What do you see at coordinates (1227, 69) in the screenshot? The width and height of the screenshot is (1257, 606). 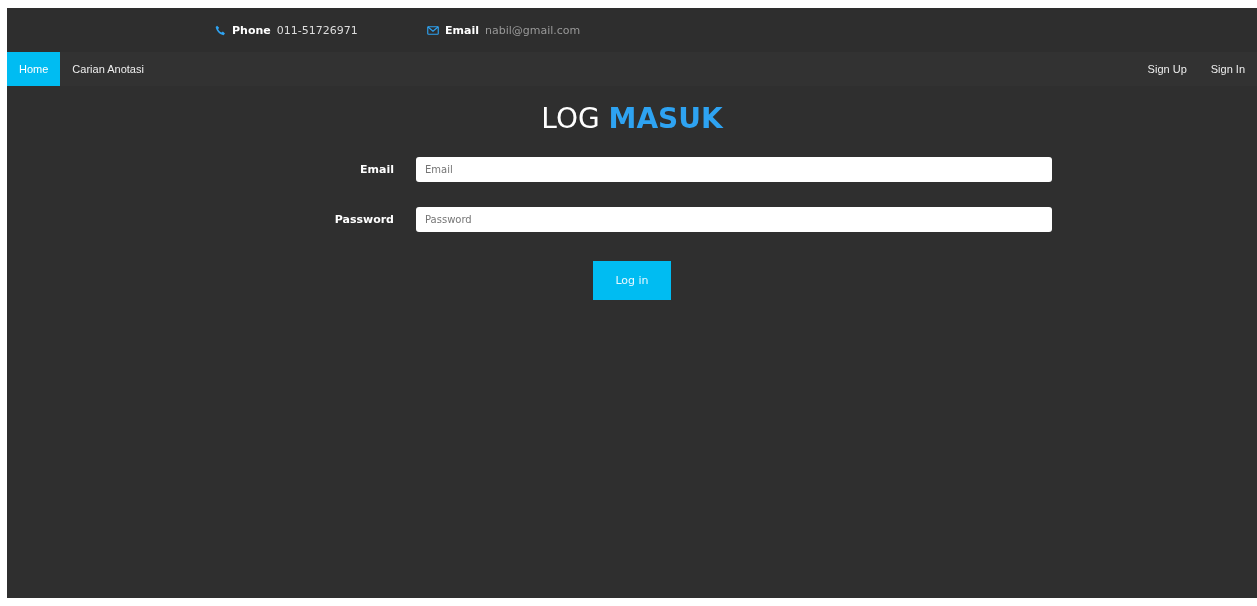 I see `nav-link: Sign In` at bounding box center [1227, 69].